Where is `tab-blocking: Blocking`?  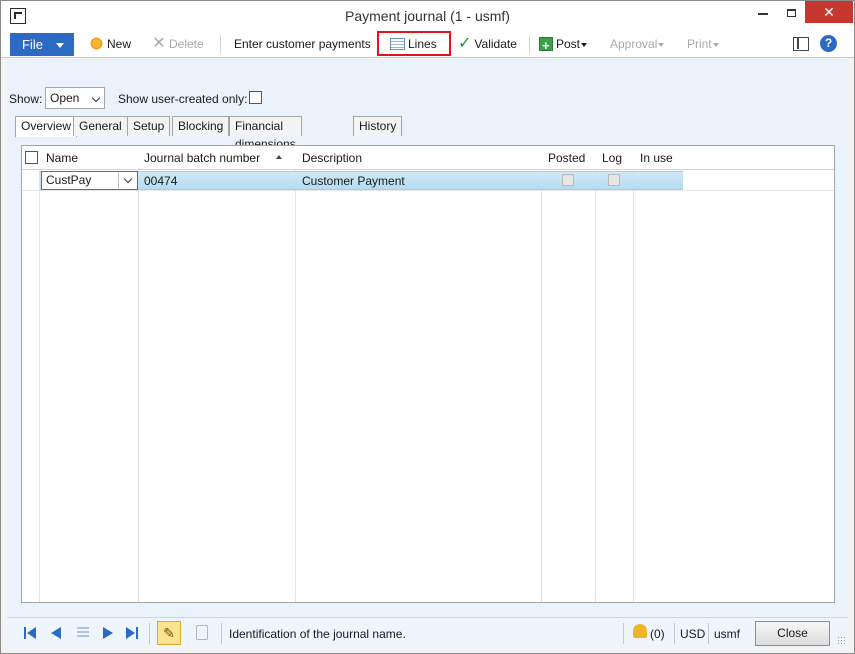 tab-blocking: Blocking is located at coordinates (201, 126).